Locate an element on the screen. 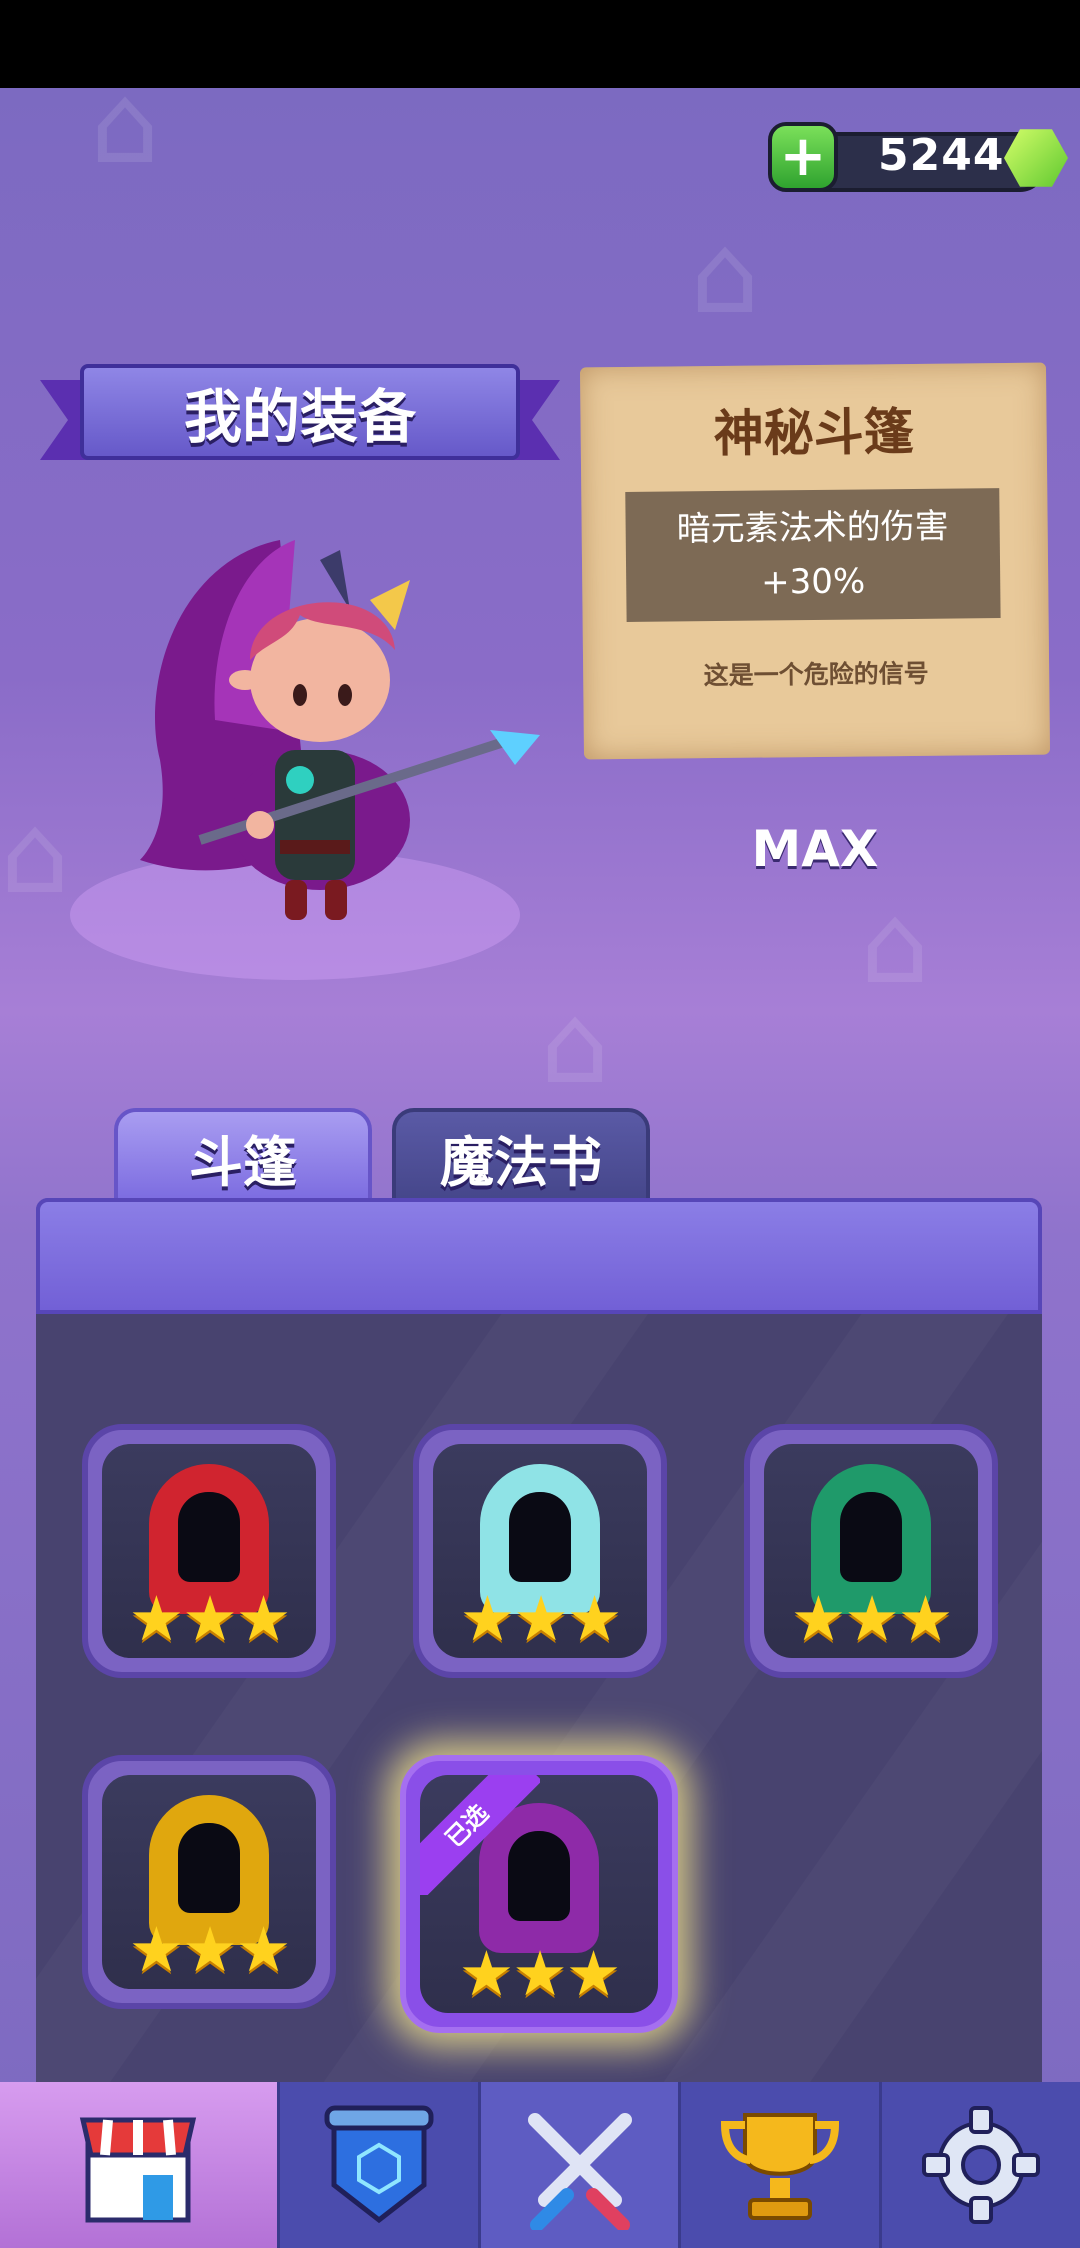 The image size is (1080, 2248). item-info-card: 神秘斗篷 暗元素法术的伤害 +30% 这是一个危险的信号 is located at coordinates (815, 561).